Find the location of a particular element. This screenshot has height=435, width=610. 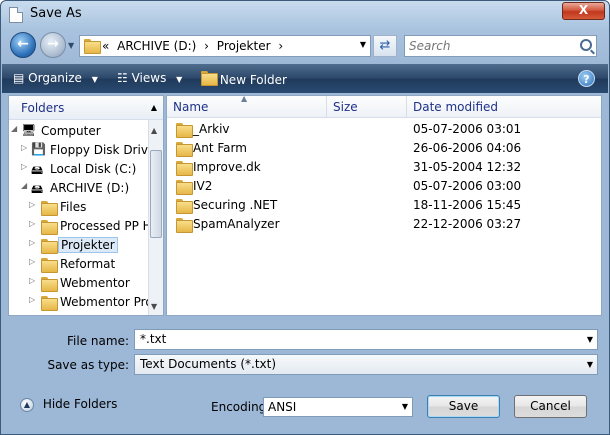

tree-item-label: Webmentor is located at coordinates (95, 283).